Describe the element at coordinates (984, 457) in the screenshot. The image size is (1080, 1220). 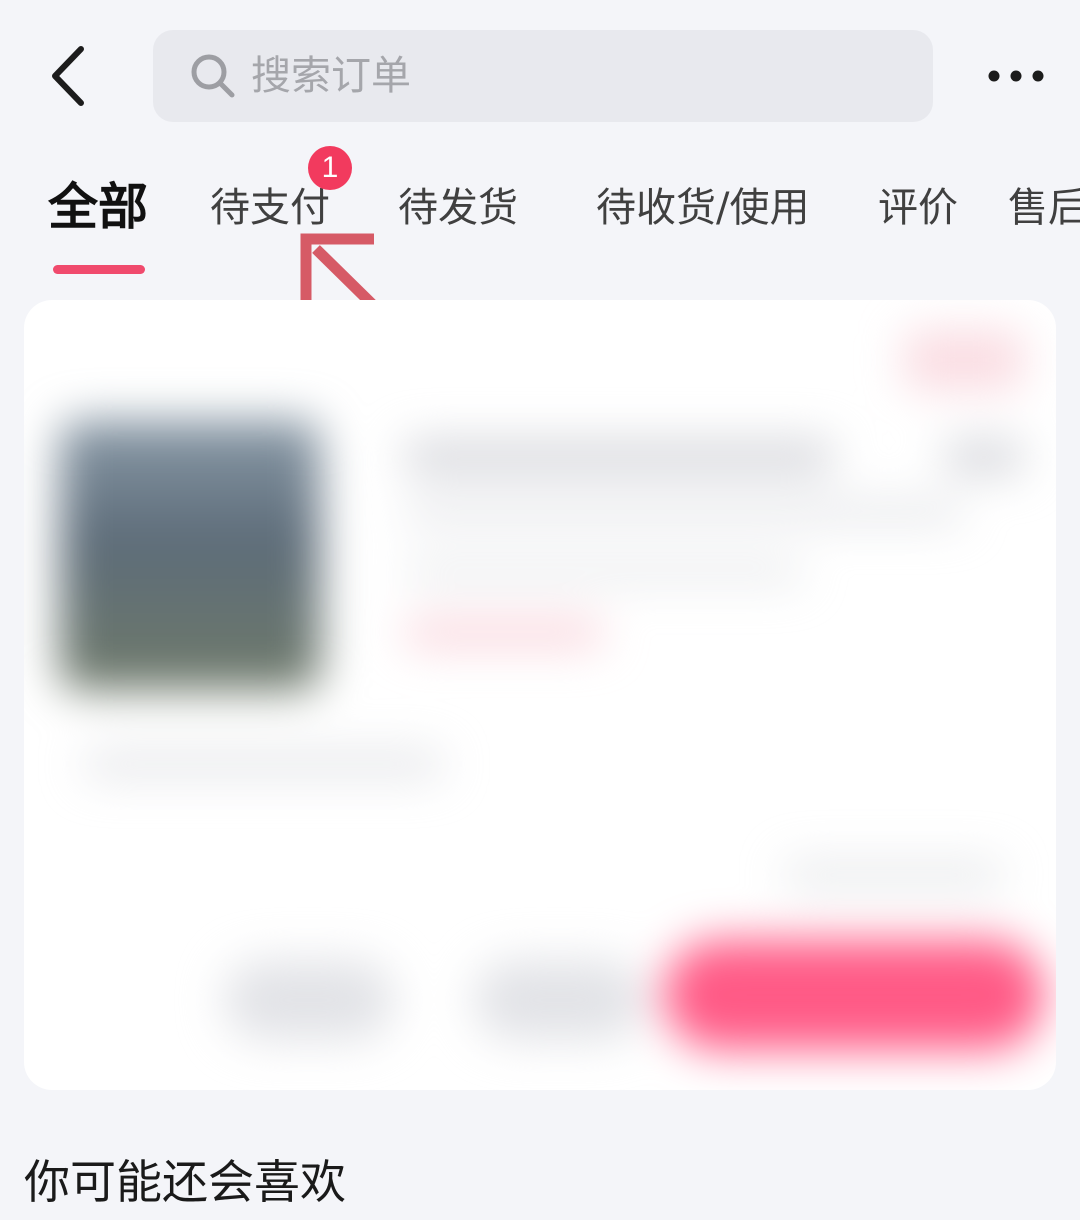
I see `product-price-placeholder` at that location.